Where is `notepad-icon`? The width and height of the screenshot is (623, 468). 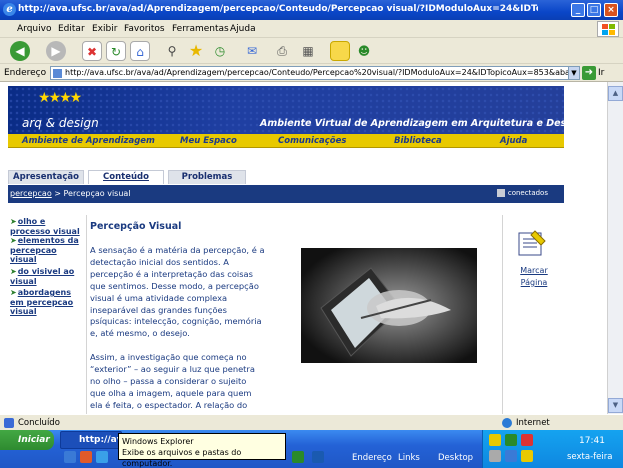
notepad-icon is located at coordinates (532, 243).